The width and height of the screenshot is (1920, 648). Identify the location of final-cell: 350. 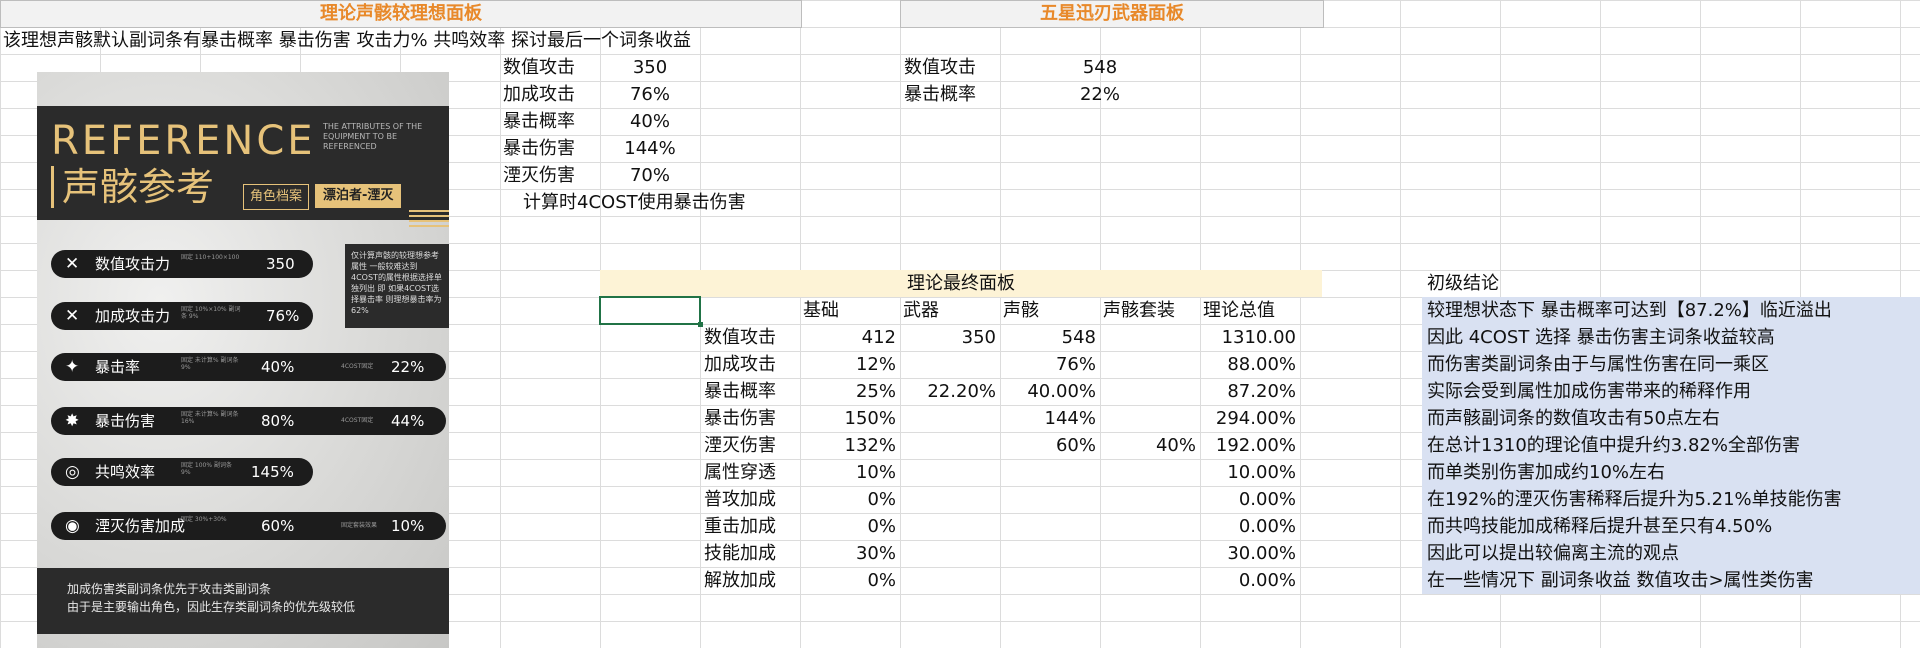
(948, 337).